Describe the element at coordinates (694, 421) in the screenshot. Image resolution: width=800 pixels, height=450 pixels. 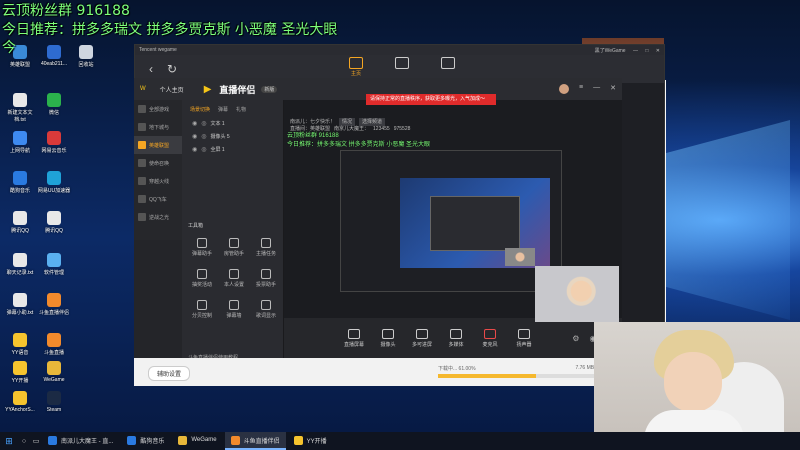
I see `streamer-shirt` at that location.